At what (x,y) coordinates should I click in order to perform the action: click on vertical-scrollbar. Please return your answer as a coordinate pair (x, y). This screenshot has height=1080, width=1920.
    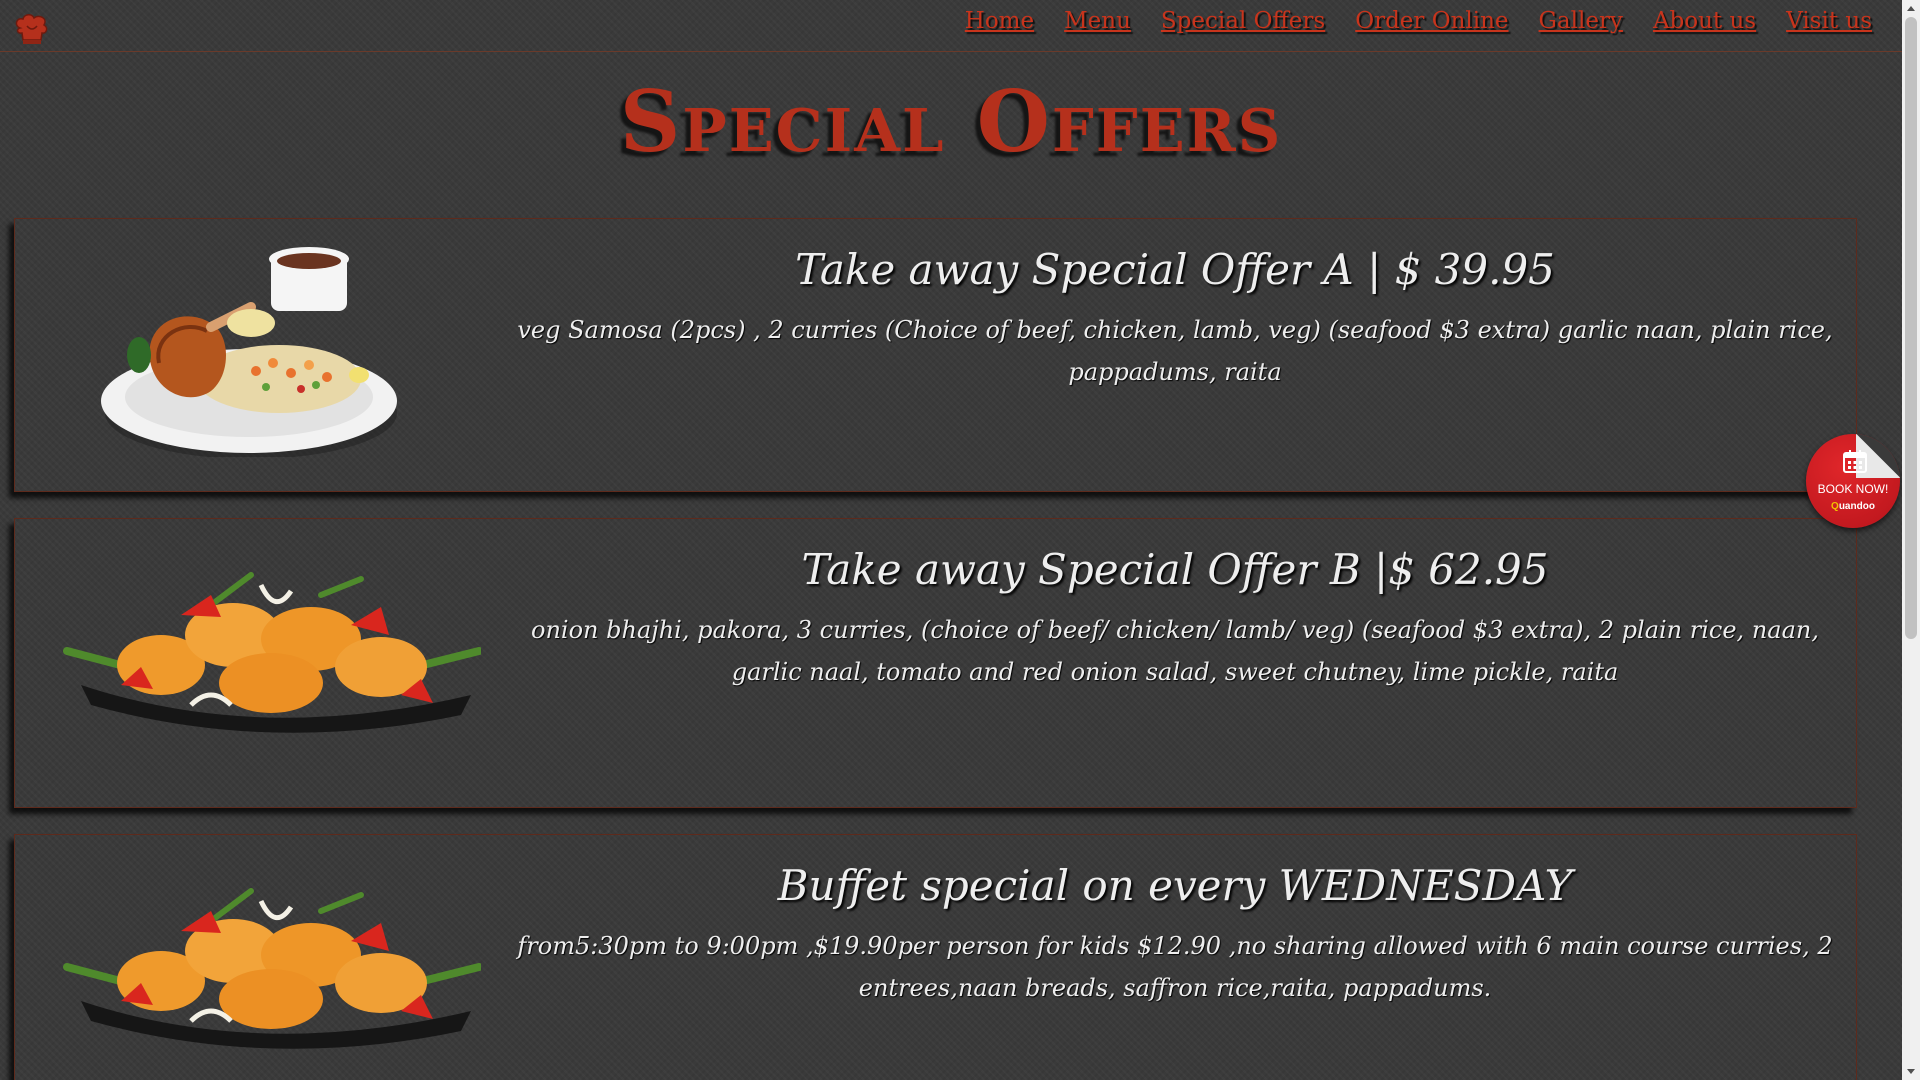
    Looking at the image, I should click on (1911, 540).